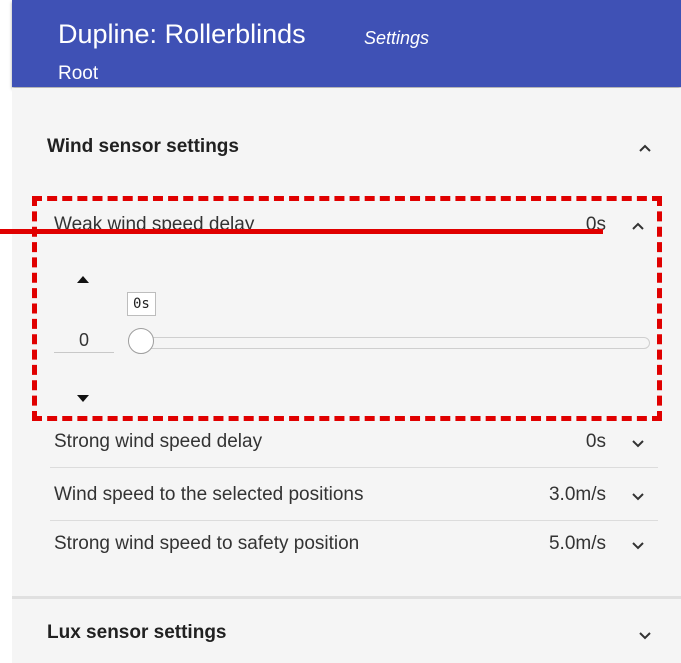  I want to click on weak-wind-delay-value: 0s, so click(595, 224).